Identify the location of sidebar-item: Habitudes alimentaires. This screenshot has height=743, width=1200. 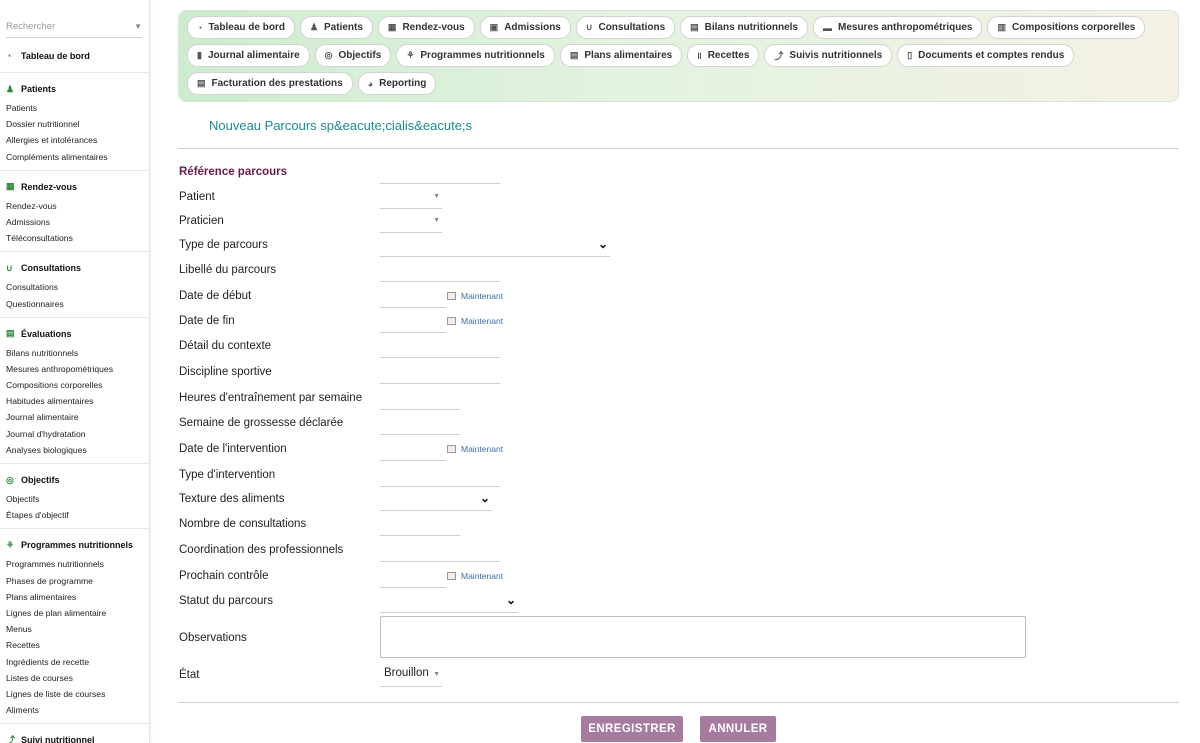
(74, 401).